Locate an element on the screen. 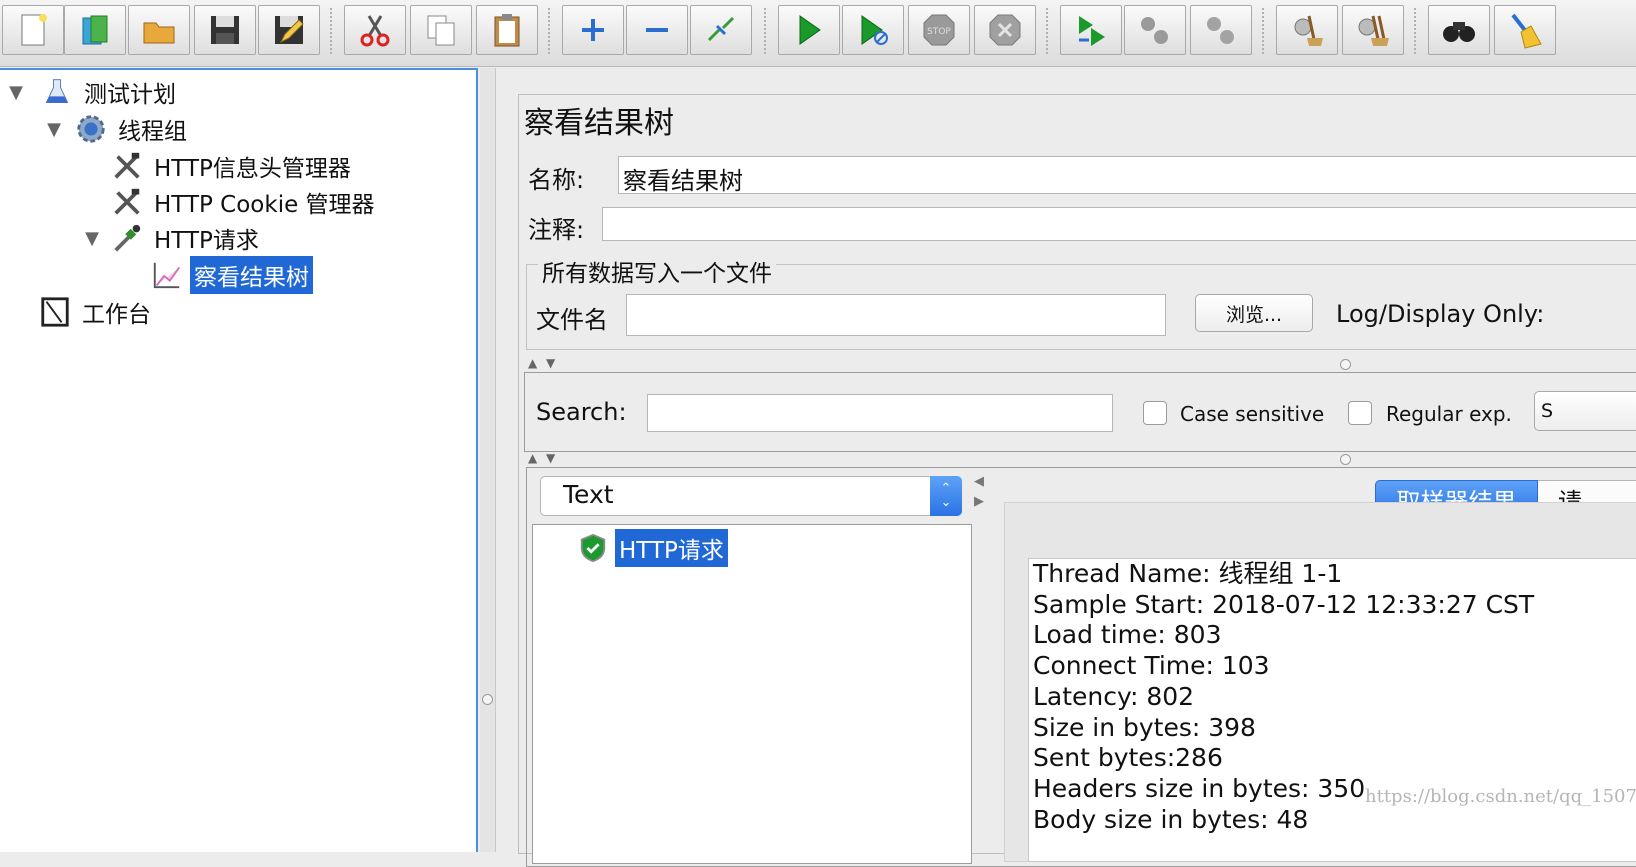 This screenshot has width=1636, height=867. tree-item-label: 线程组 is located at coordinates (152, 132).